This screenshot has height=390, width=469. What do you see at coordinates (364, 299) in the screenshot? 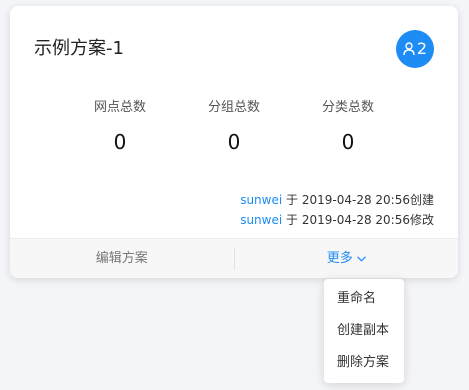
I see `menu-item-rename: 重命名` at bounding box center [364, 299].